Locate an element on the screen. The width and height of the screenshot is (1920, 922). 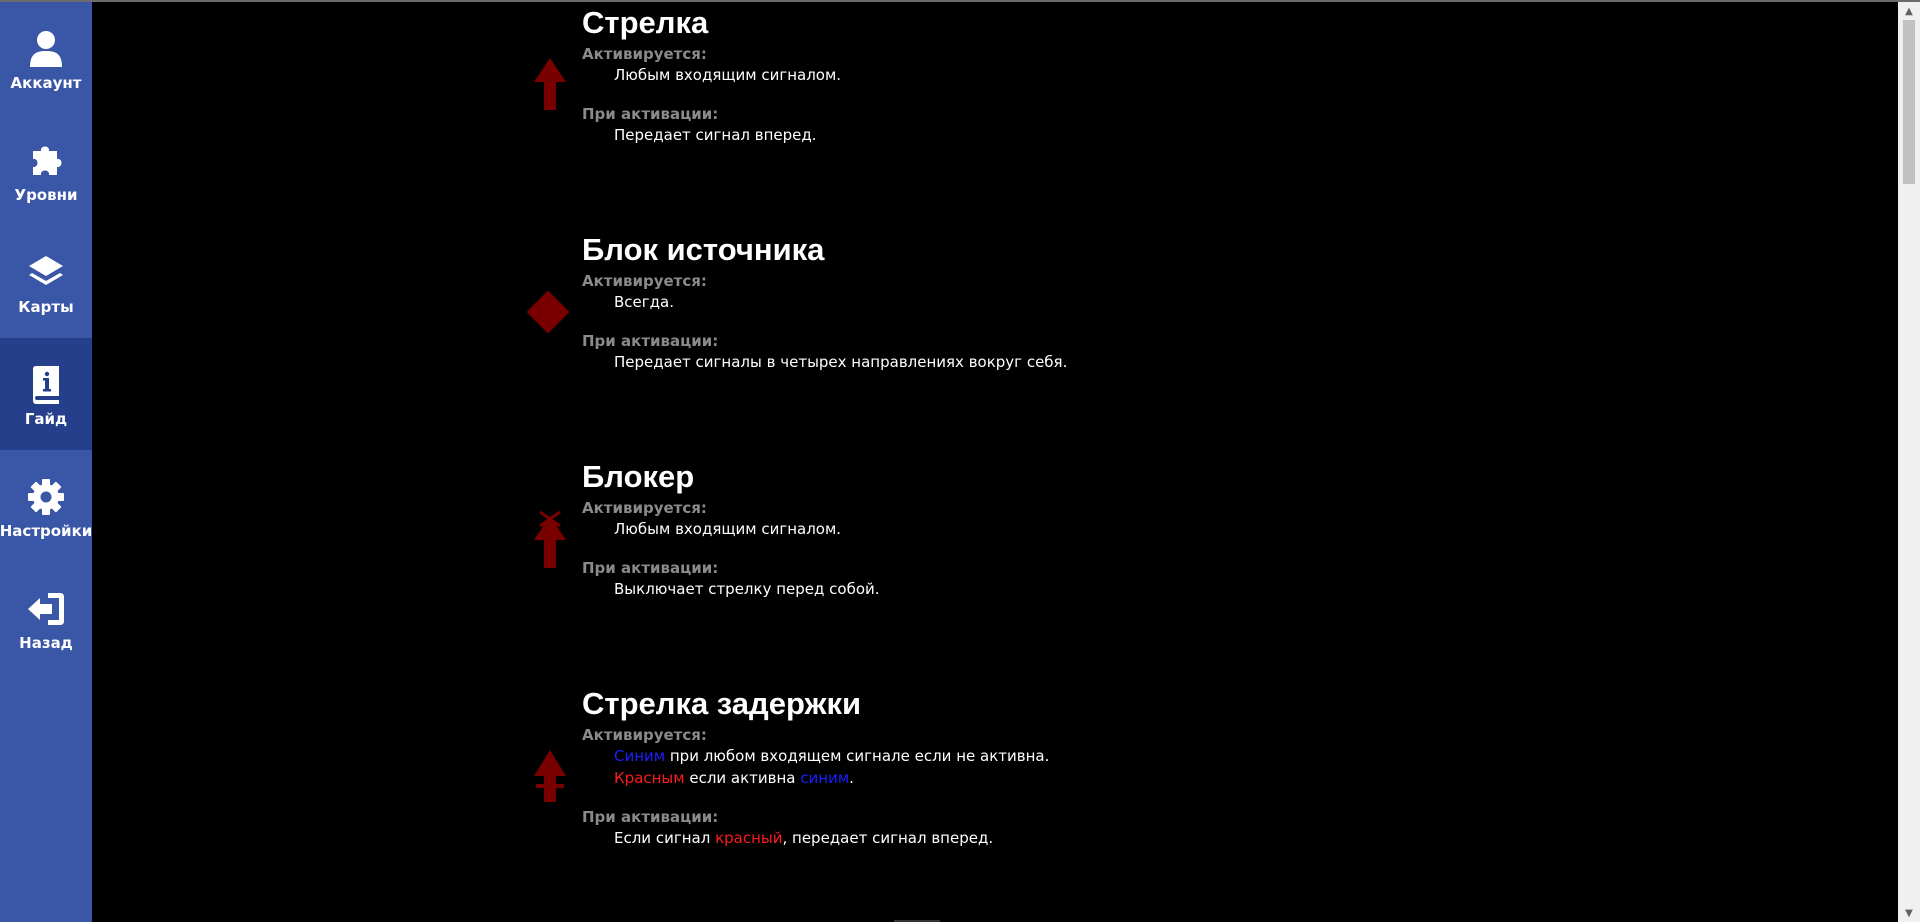
user-icon is located at coordinates (46, 49).